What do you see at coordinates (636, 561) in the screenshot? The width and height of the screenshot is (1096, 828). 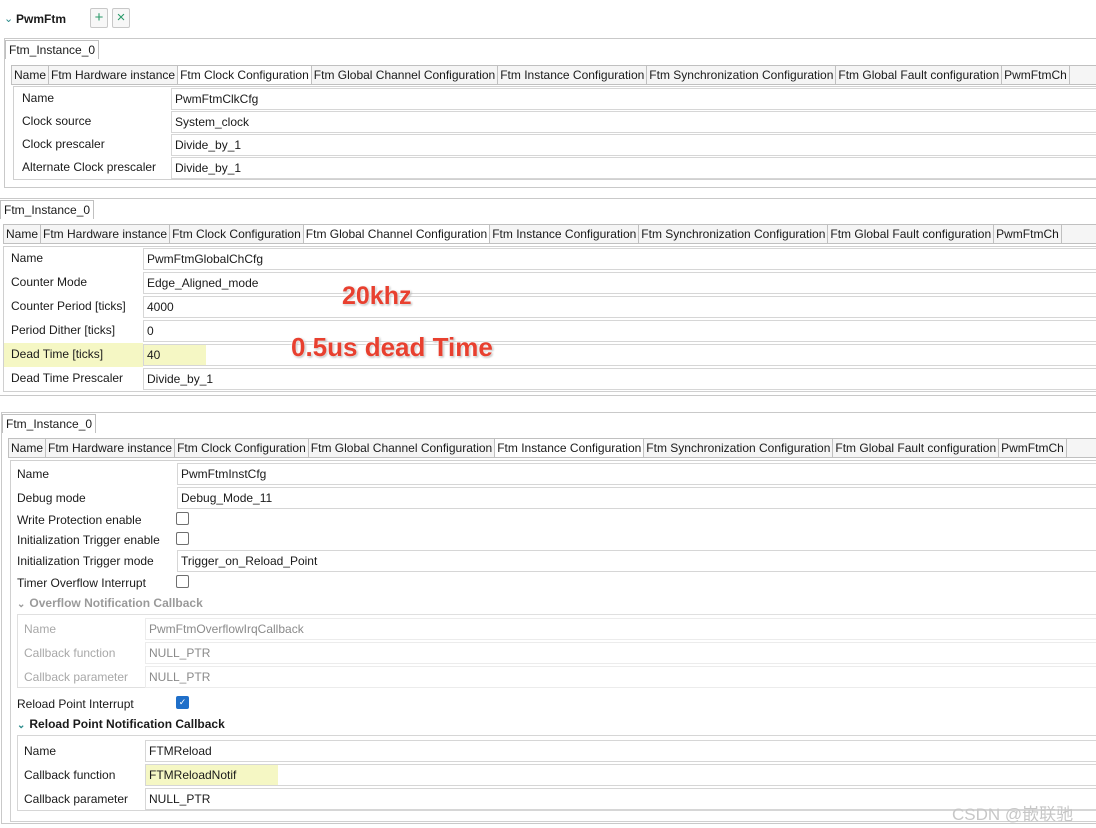 I see `init-trigger-mode-field: Trigger_on_Reload_Point` at bounding box center [636, 561].